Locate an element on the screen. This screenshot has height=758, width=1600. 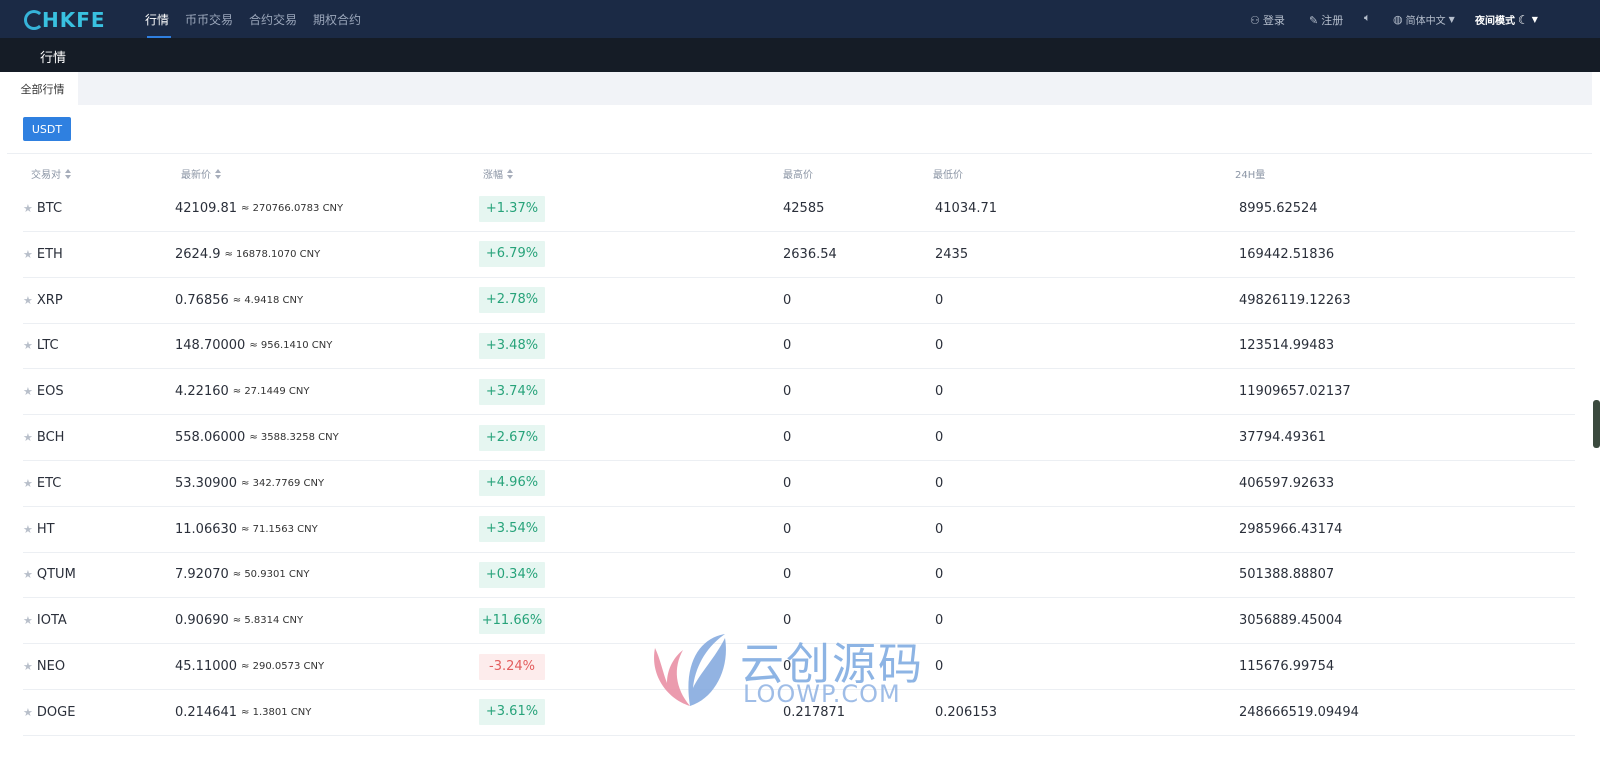
watermark-logo-icon is located at coordinates (690, 670).